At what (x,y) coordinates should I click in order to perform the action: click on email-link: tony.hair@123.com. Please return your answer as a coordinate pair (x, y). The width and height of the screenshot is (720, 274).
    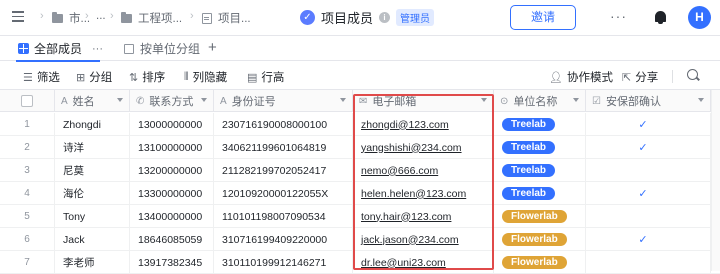
    Looking at the image, I should click on (406, 217).